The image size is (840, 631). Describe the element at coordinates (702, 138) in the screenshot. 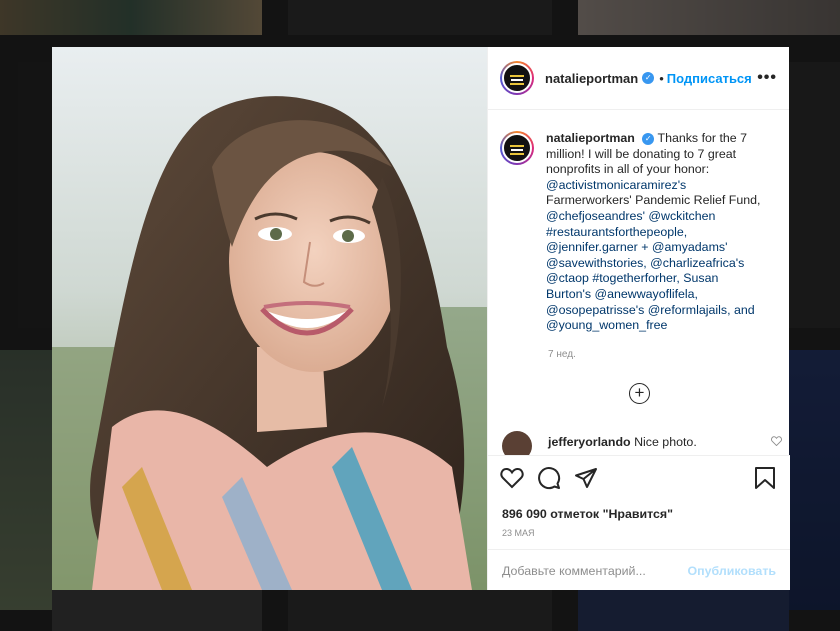

I see `caption-text-line: Thanks for the 7` at that location.